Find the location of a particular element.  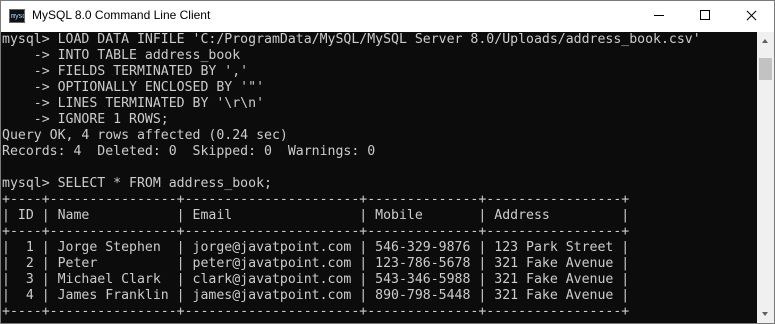

scroll-down-button is located at coordinates (765, 314).